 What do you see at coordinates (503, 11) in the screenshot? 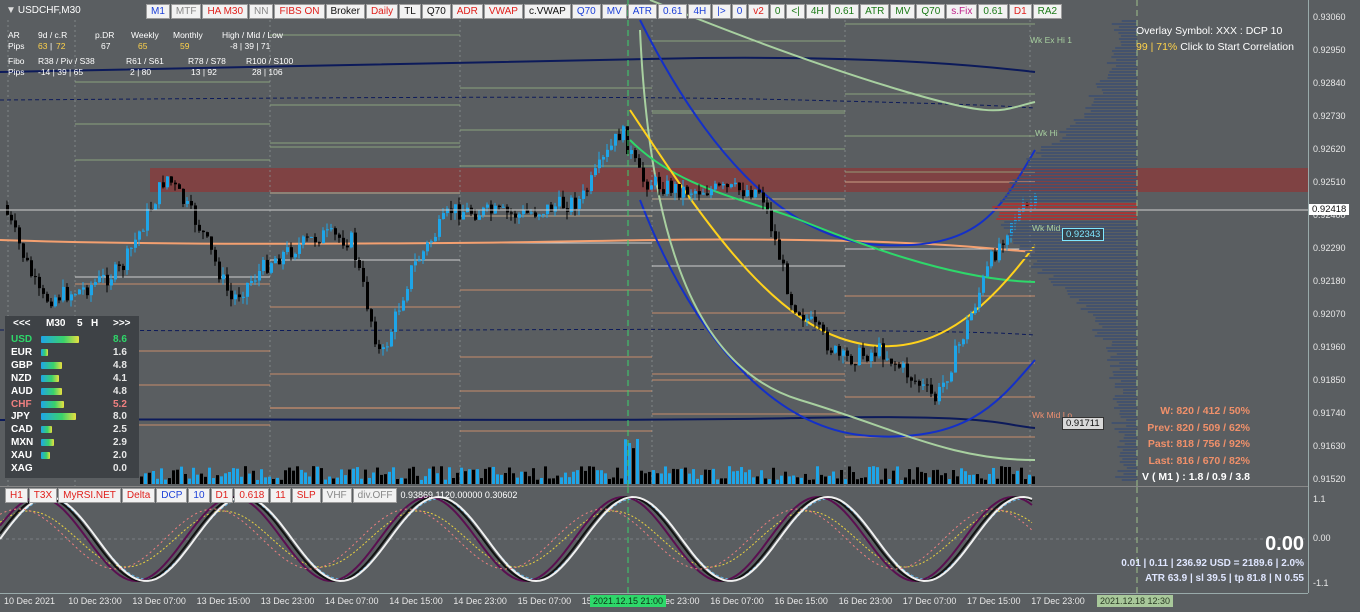
I see `toolbar-button: VWAP` at bounding box center [503, 11].